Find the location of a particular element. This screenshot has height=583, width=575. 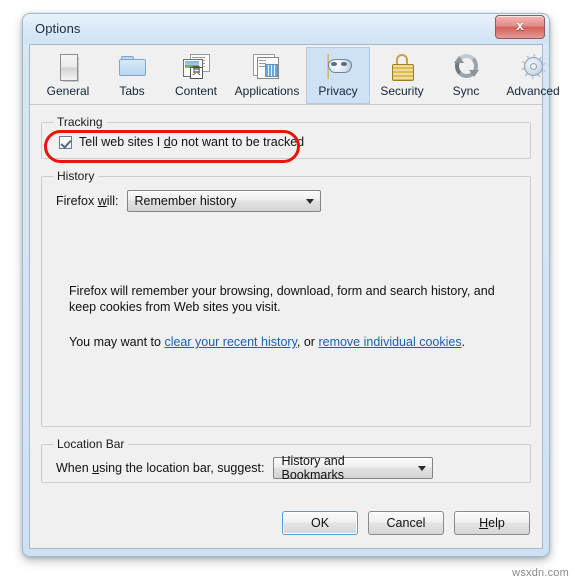

dialog-button-bar: OK Cancel Help is located at coordinates (406, 523).